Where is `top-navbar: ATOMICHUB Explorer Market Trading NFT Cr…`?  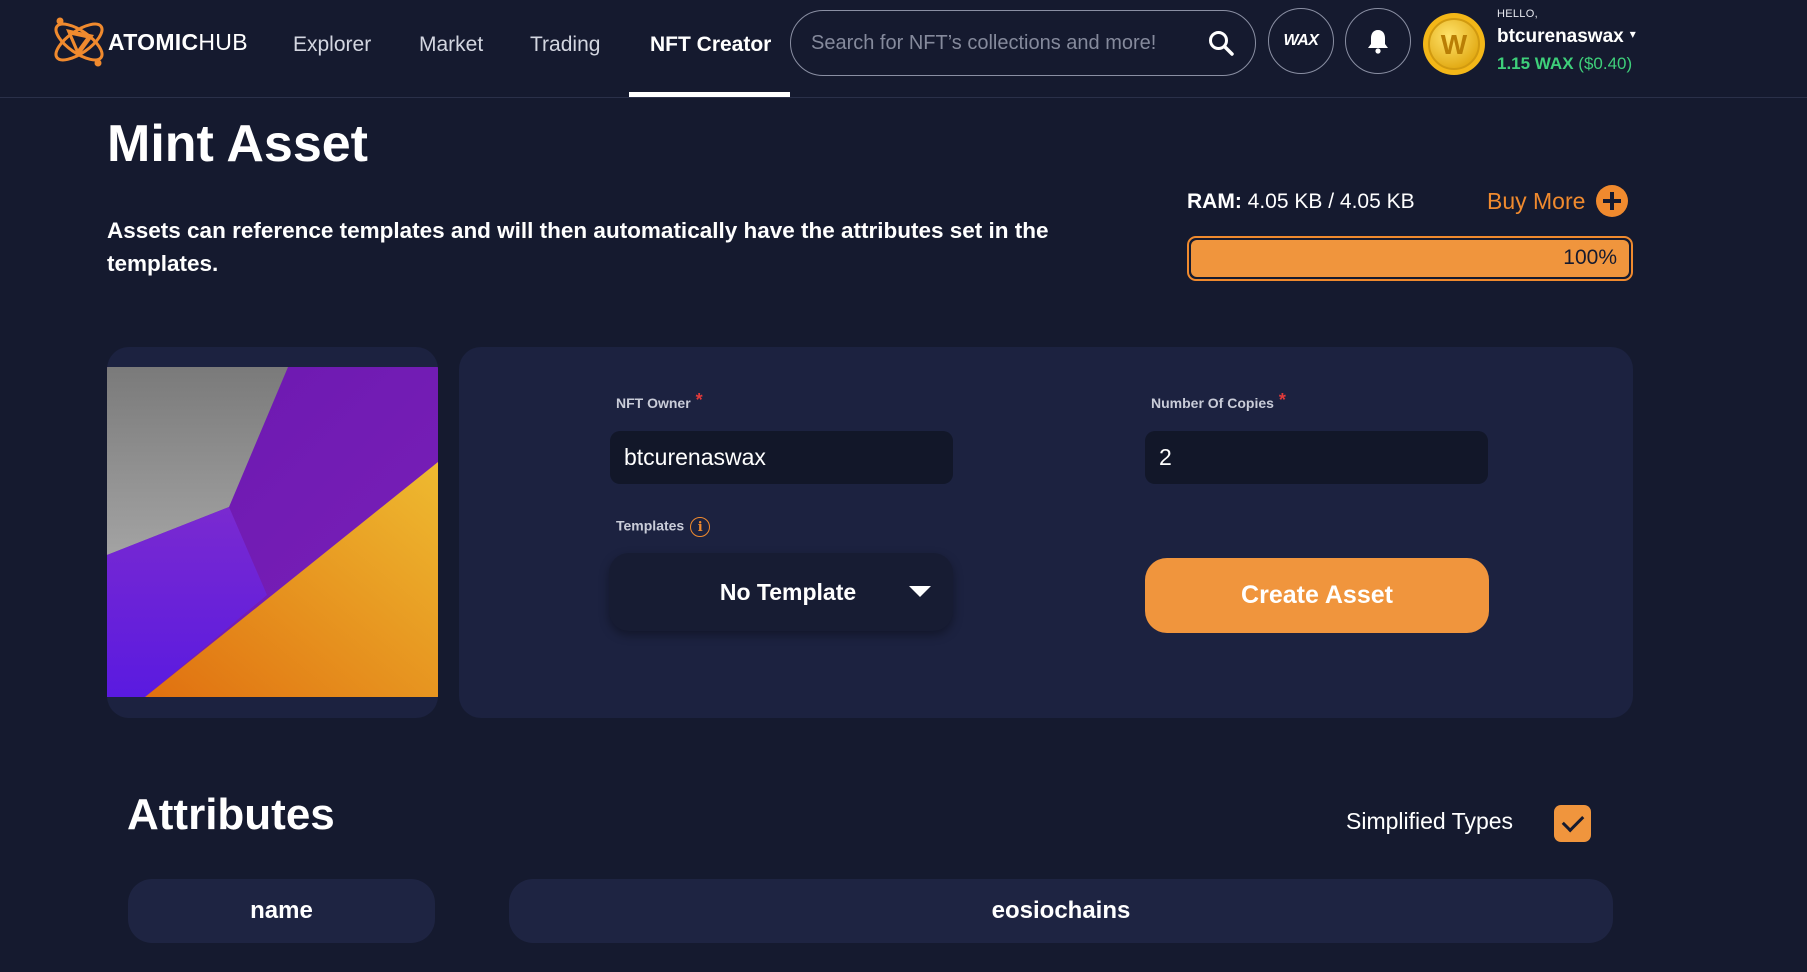
top-navbar: ATOMICHUB Explorer Market Trading NFT Cr… is located at coordinates (903, 49).